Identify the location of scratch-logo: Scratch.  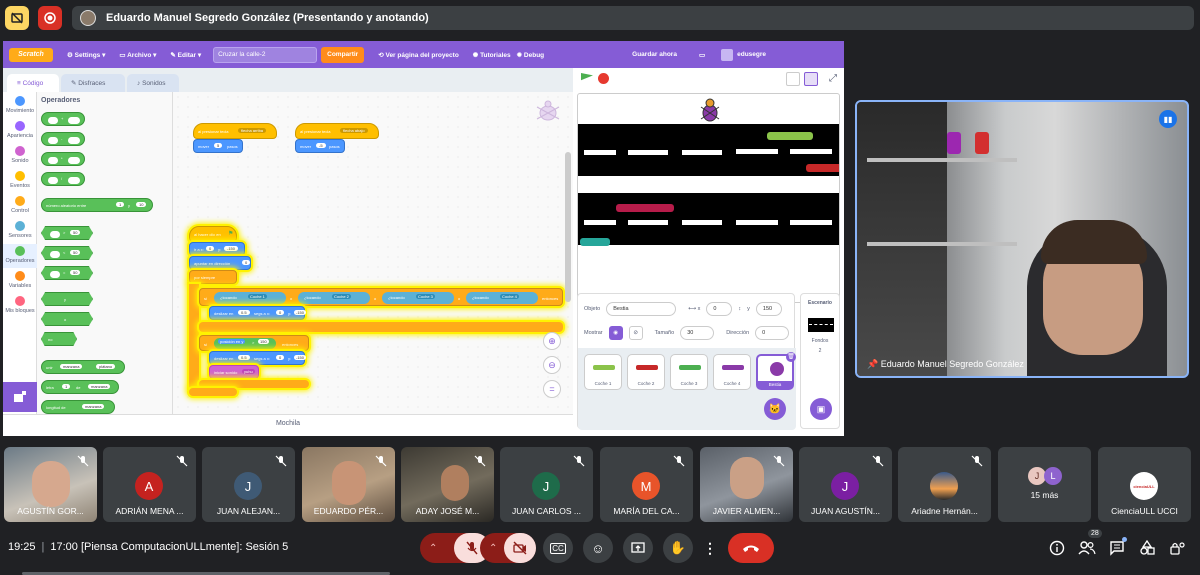
(31, 54).